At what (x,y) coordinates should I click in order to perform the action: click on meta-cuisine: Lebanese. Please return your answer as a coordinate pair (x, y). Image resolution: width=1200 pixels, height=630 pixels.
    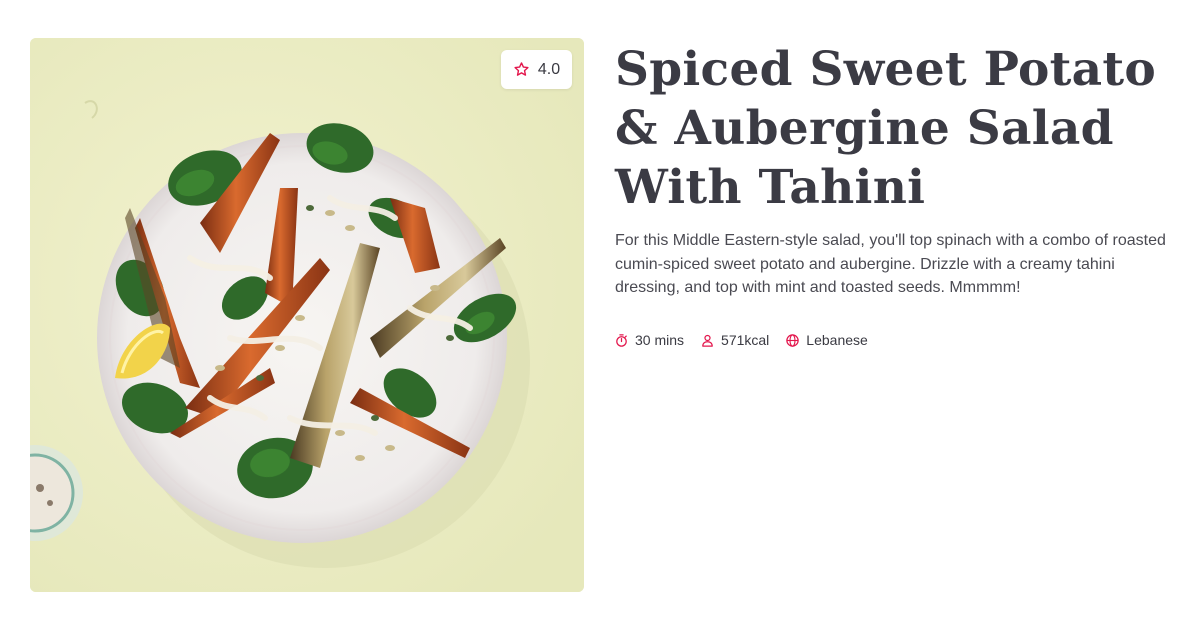
    Looking at the image, I should click on (826, 340).